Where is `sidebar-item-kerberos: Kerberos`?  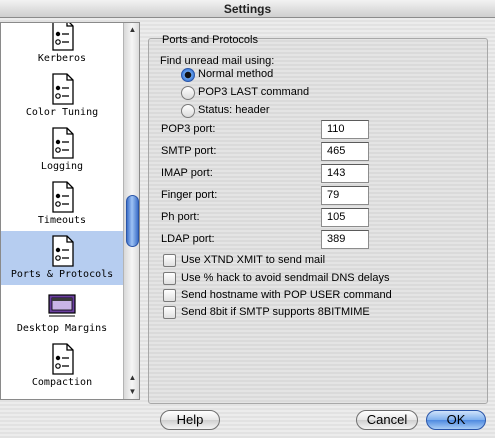
sidebar-item-kerberos: Kerberos is located at coordinates (62, 46).